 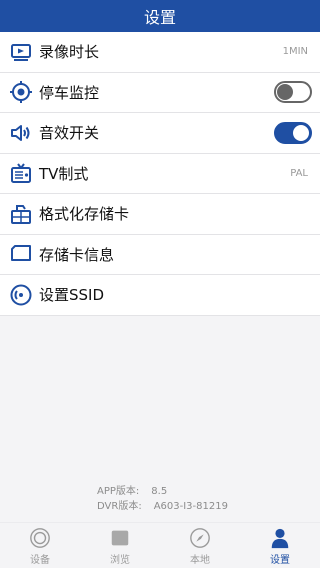 I want to click on tab-label: 设置, so click(x=280, y=560).